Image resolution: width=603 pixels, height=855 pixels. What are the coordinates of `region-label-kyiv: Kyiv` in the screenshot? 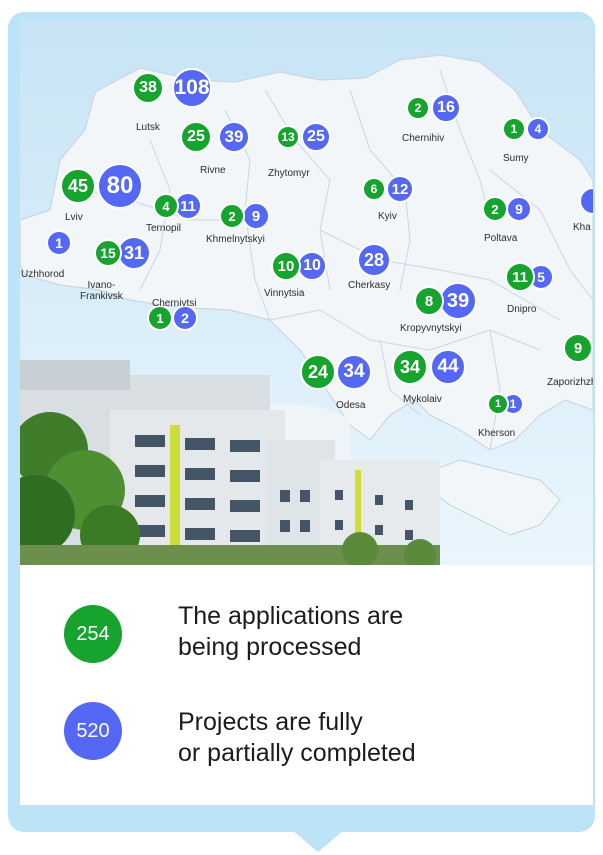 It's located at (387, 216).